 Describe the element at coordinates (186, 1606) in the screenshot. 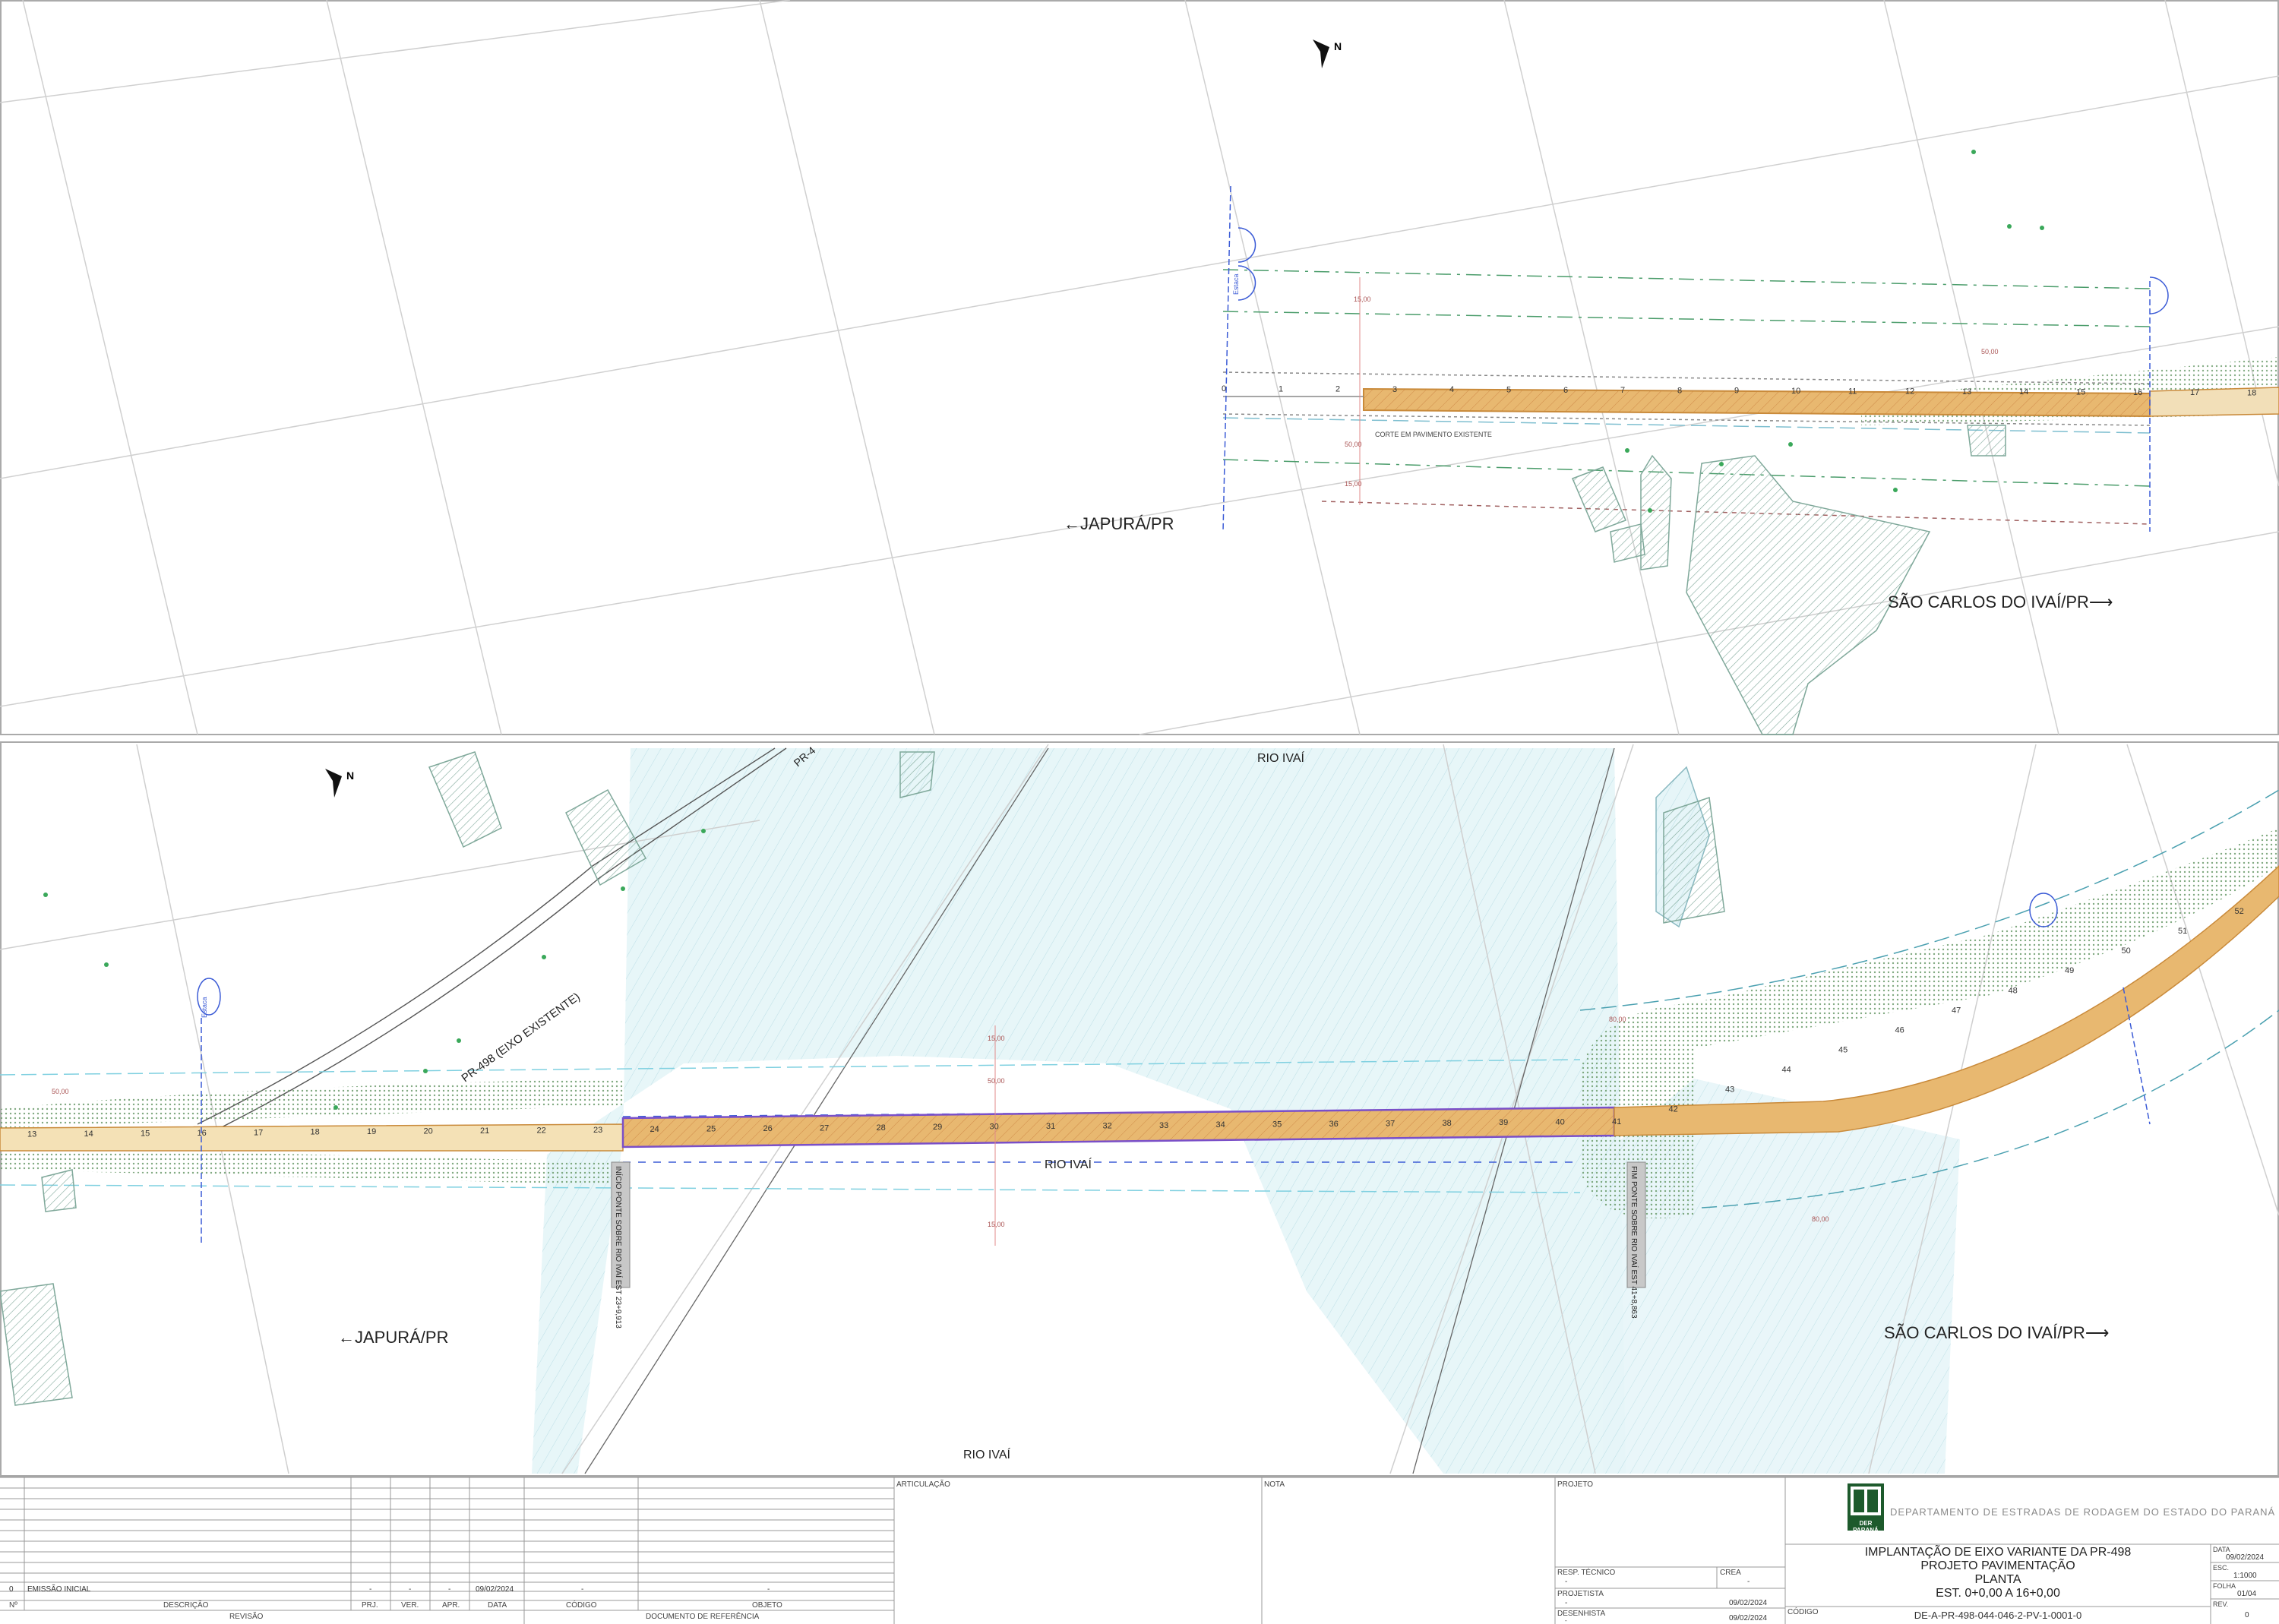

I see `rev-header-desc: DESCRIÇÃO` at that location.